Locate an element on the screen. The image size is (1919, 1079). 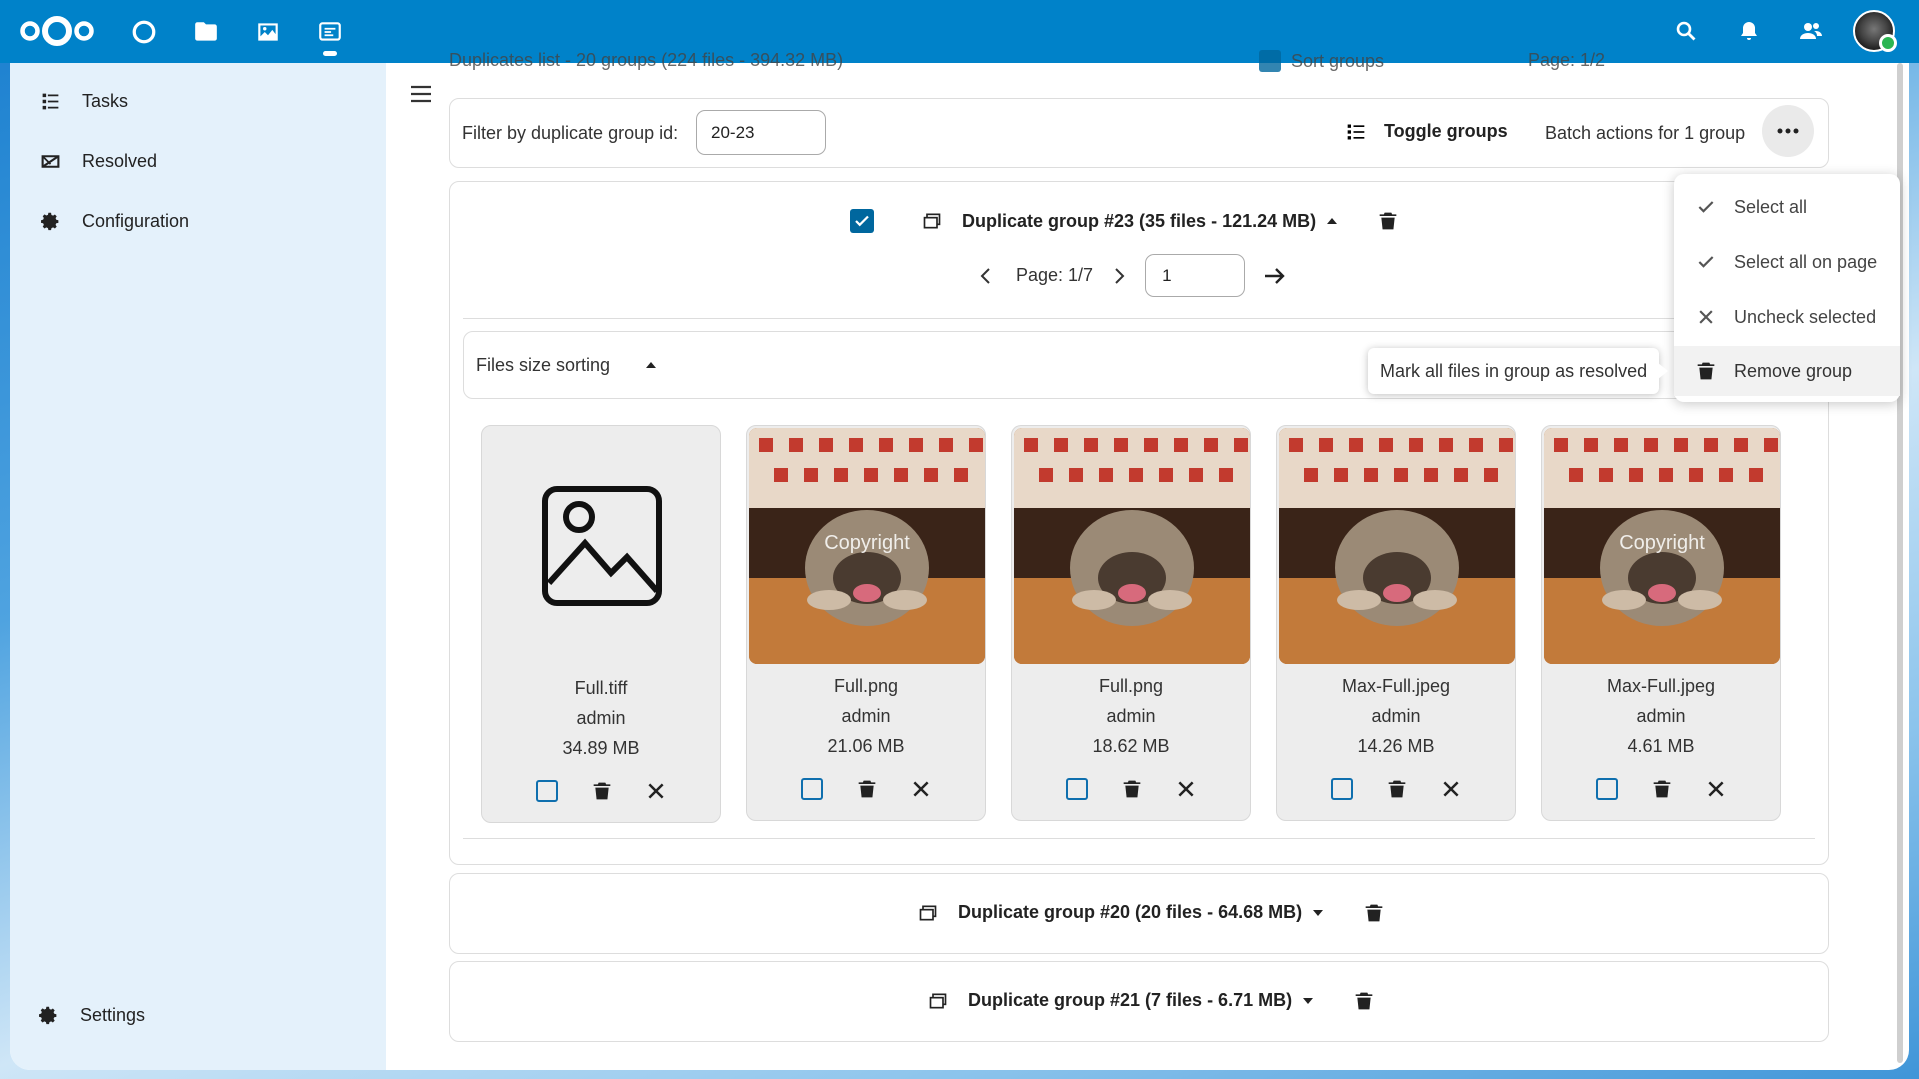
menu-item-uncheck-selected: Uncheck selected is located at coordinates (1787, 317).